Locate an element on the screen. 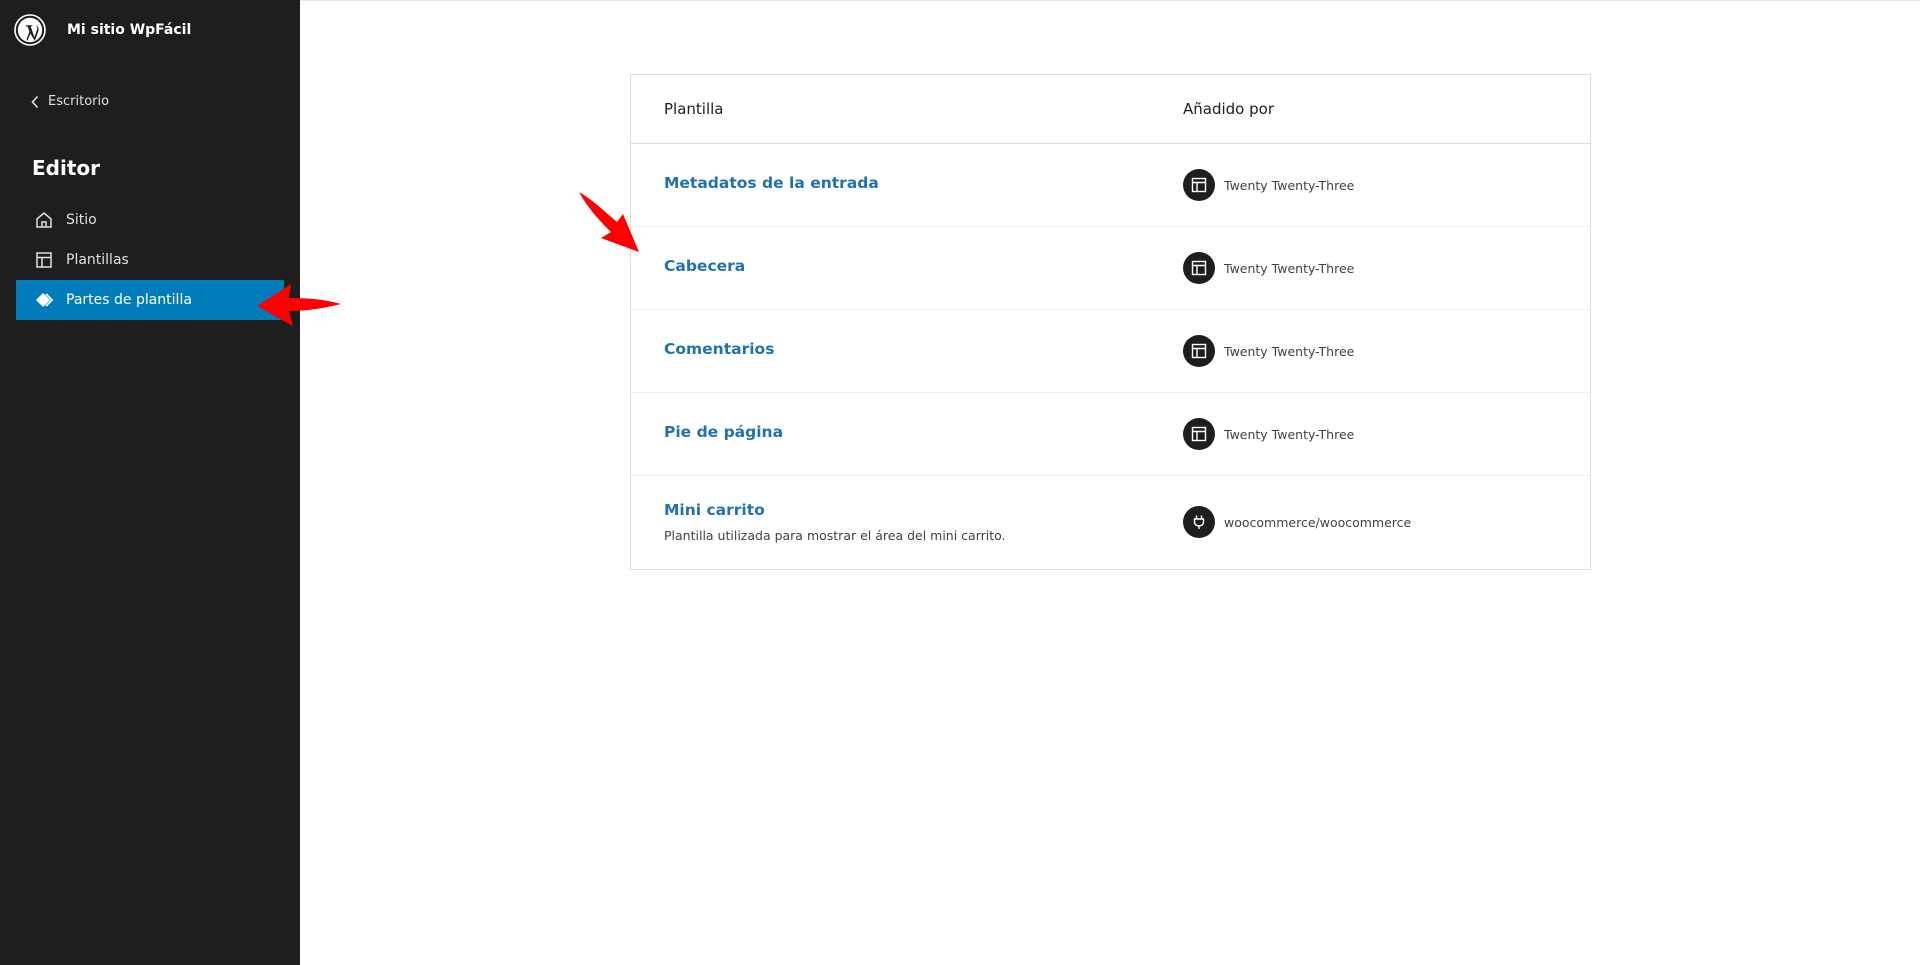  author-cell: woocommerce/woocommerce is located at coordinates (1297, 522).